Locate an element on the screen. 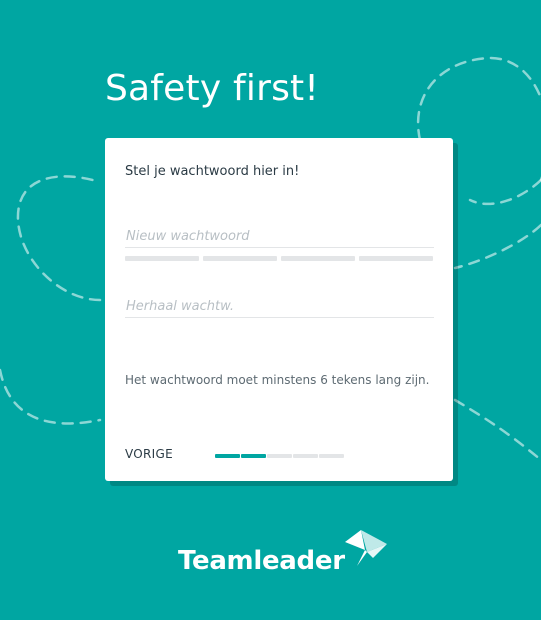 This screenshot has width=541, height=620. brand-name: Teamleader is located at coordinates (261, 561).